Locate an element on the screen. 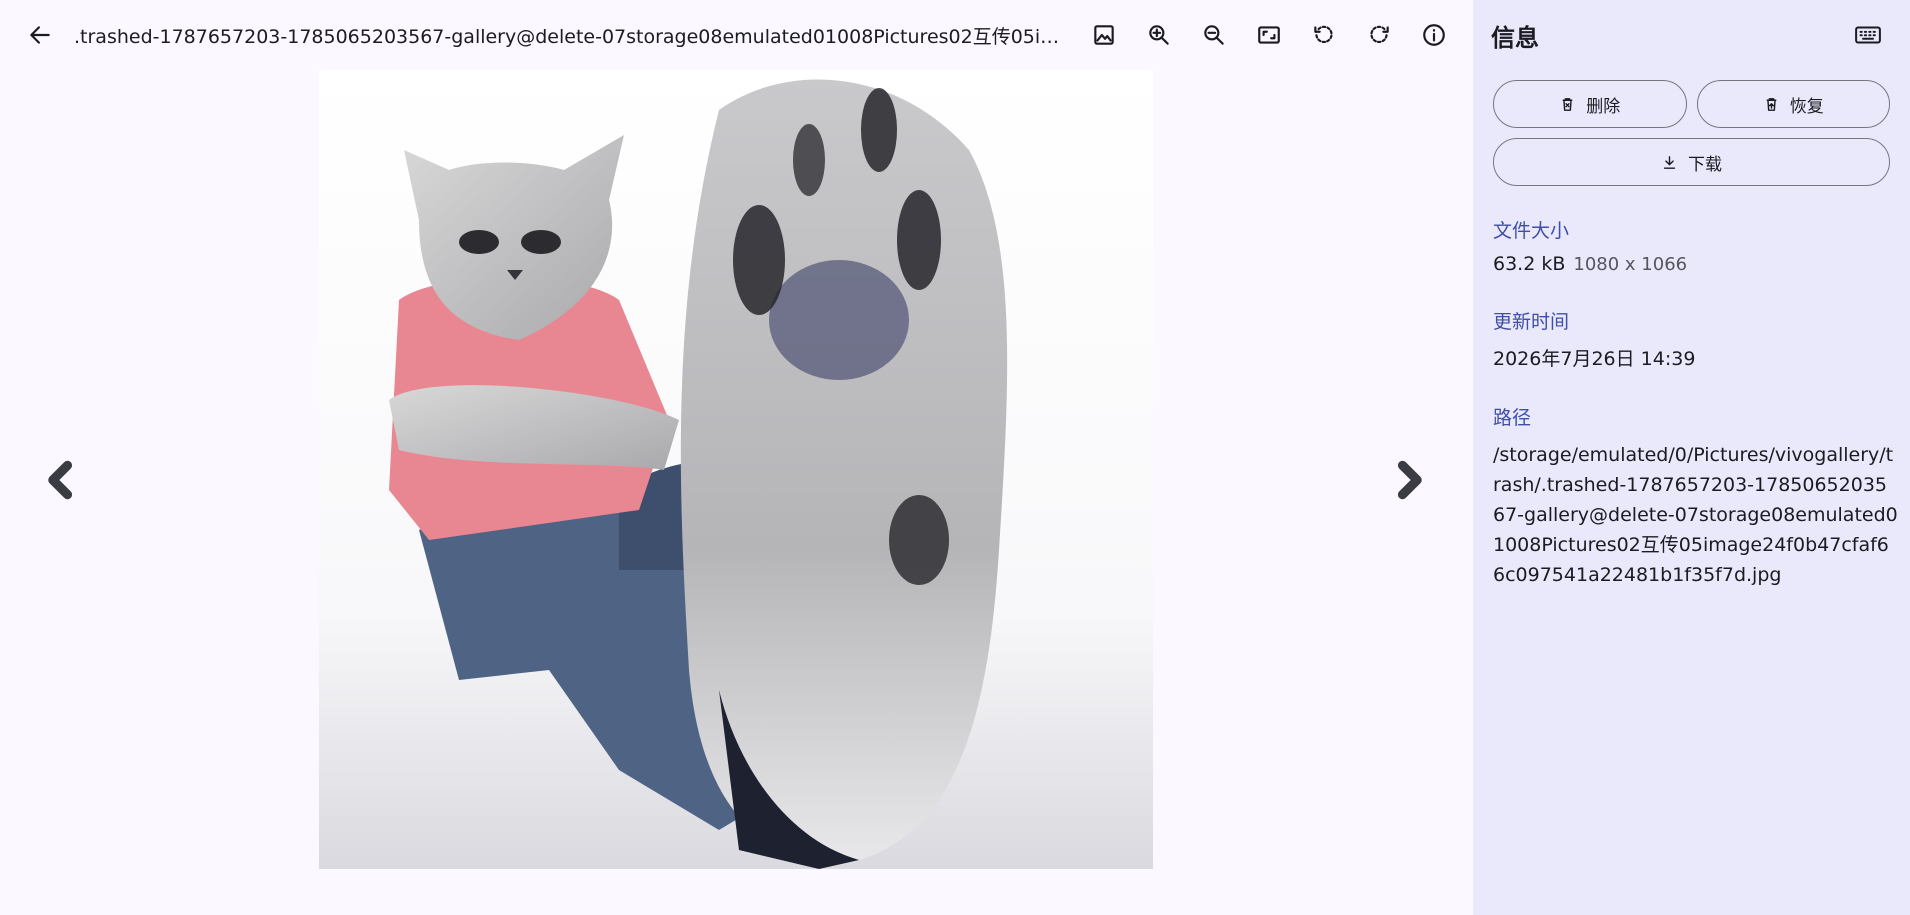  zoom-in-button is located at coordinates (1159, 35).